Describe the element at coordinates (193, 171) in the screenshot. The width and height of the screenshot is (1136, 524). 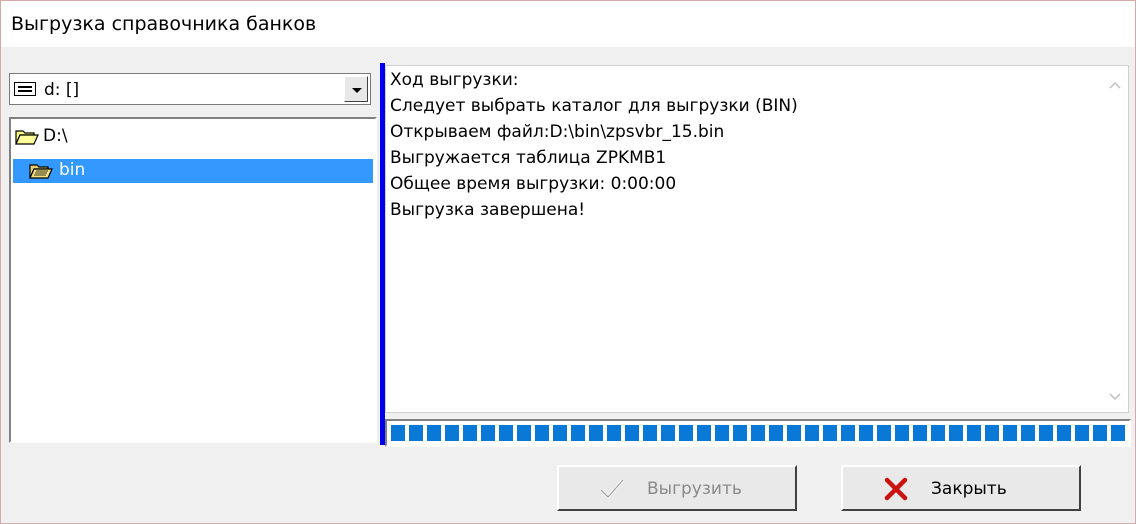
I see `directory-item-bin: bin` at that location.